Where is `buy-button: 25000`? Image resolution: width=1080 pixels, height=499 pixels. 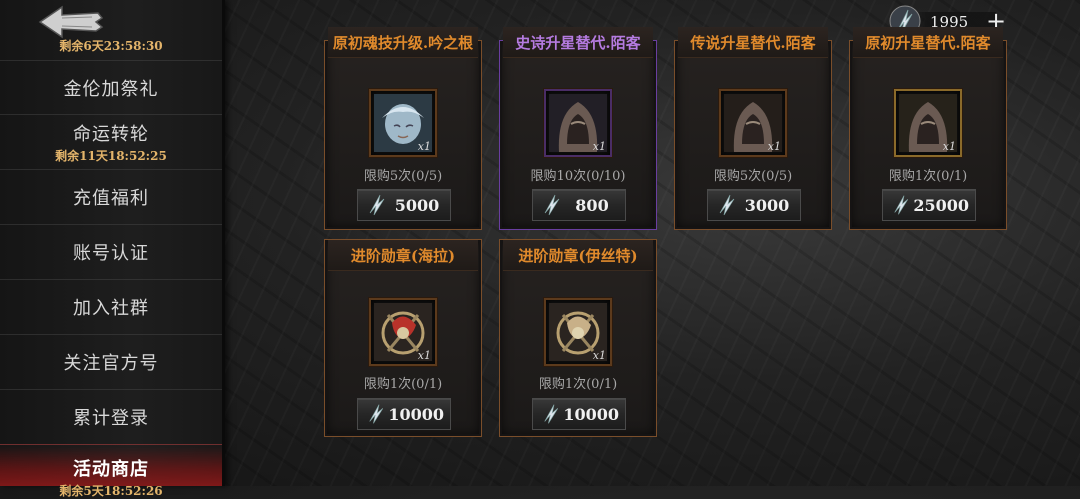 buy-button: 25000 is located at coordinates (929, 205).